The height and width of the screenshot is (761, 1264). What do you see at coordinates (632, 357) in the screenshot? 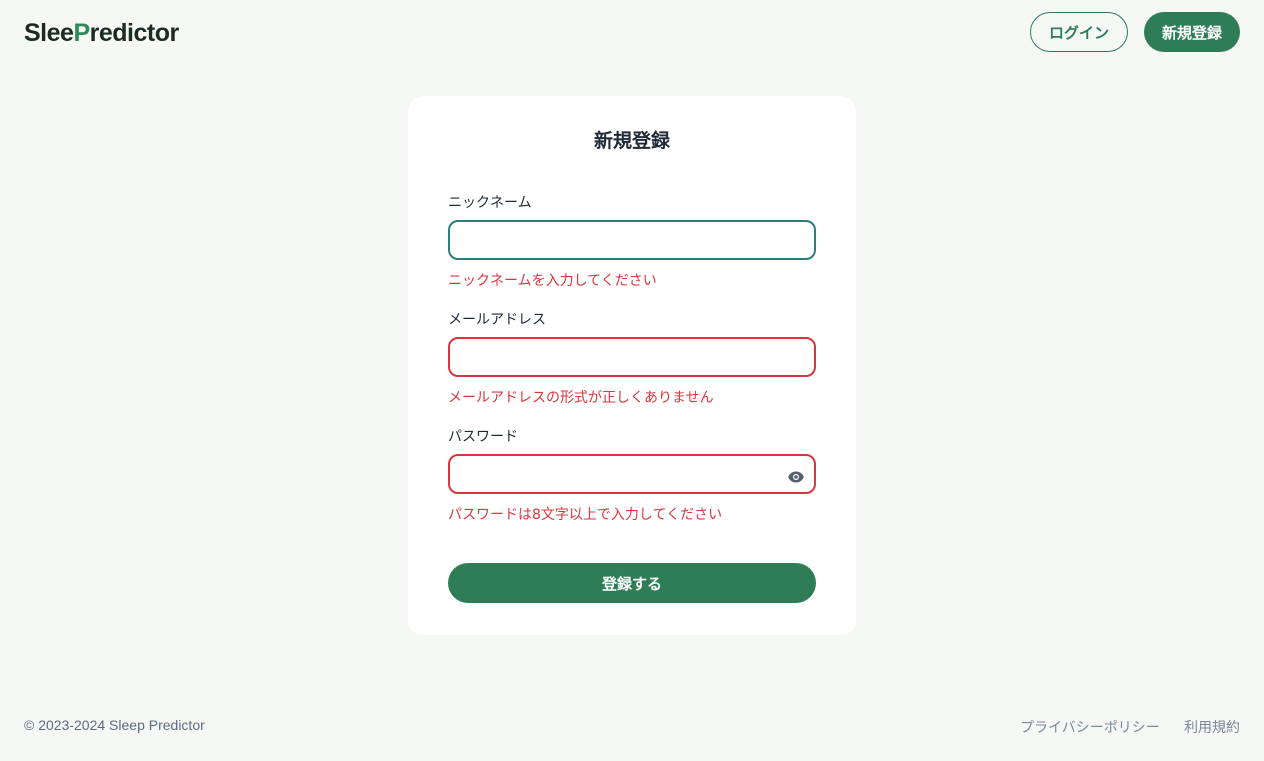
I see `email-input` at bounding box center [632, 357].